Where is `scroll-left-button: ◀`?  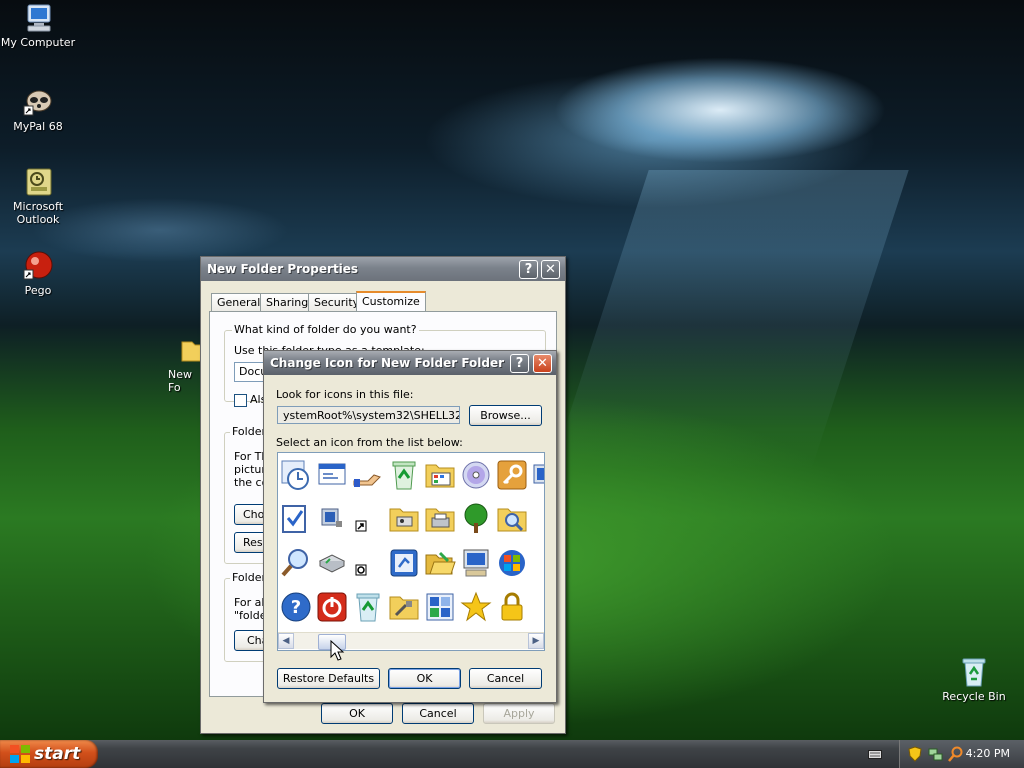 scroll-left-button: ◀ is located at coordinates (286, 641).